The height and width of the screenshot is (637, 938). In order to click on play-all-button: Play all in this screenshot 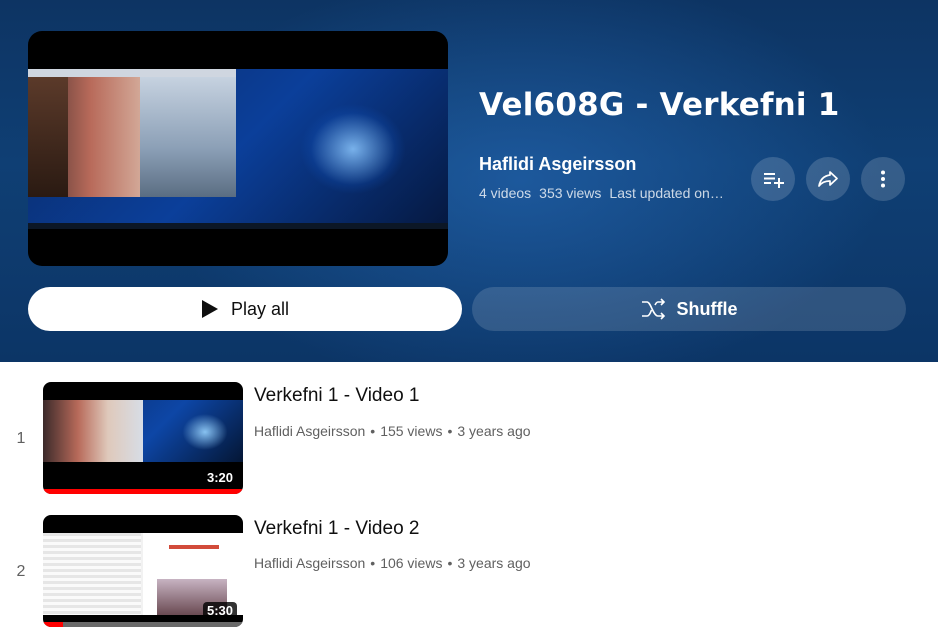, I will do `click(245, 309)`.